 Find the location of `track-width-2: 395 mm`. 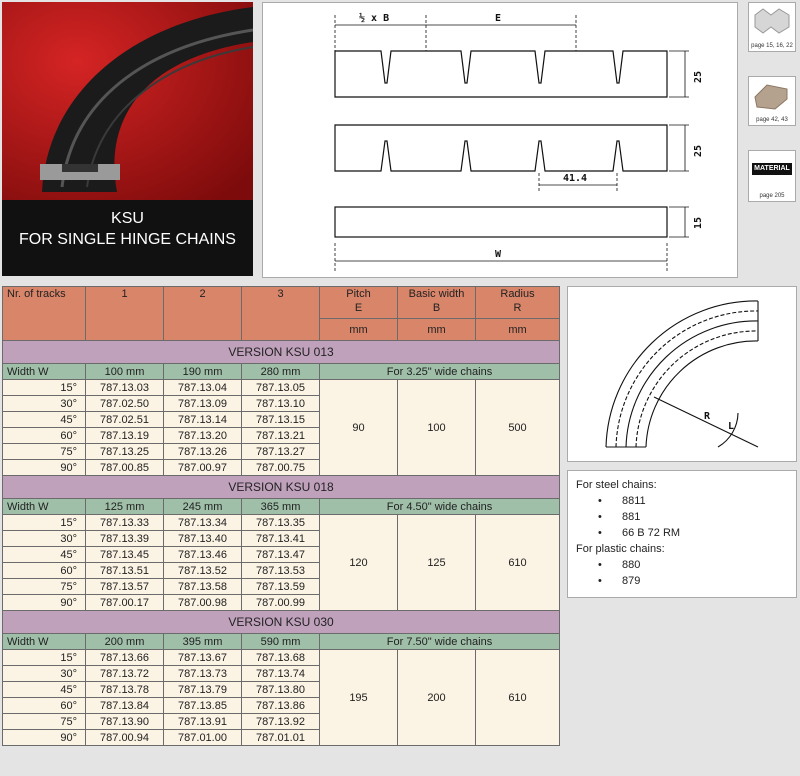

track-width-2: 395 mm is located at coordinates (202, 641).